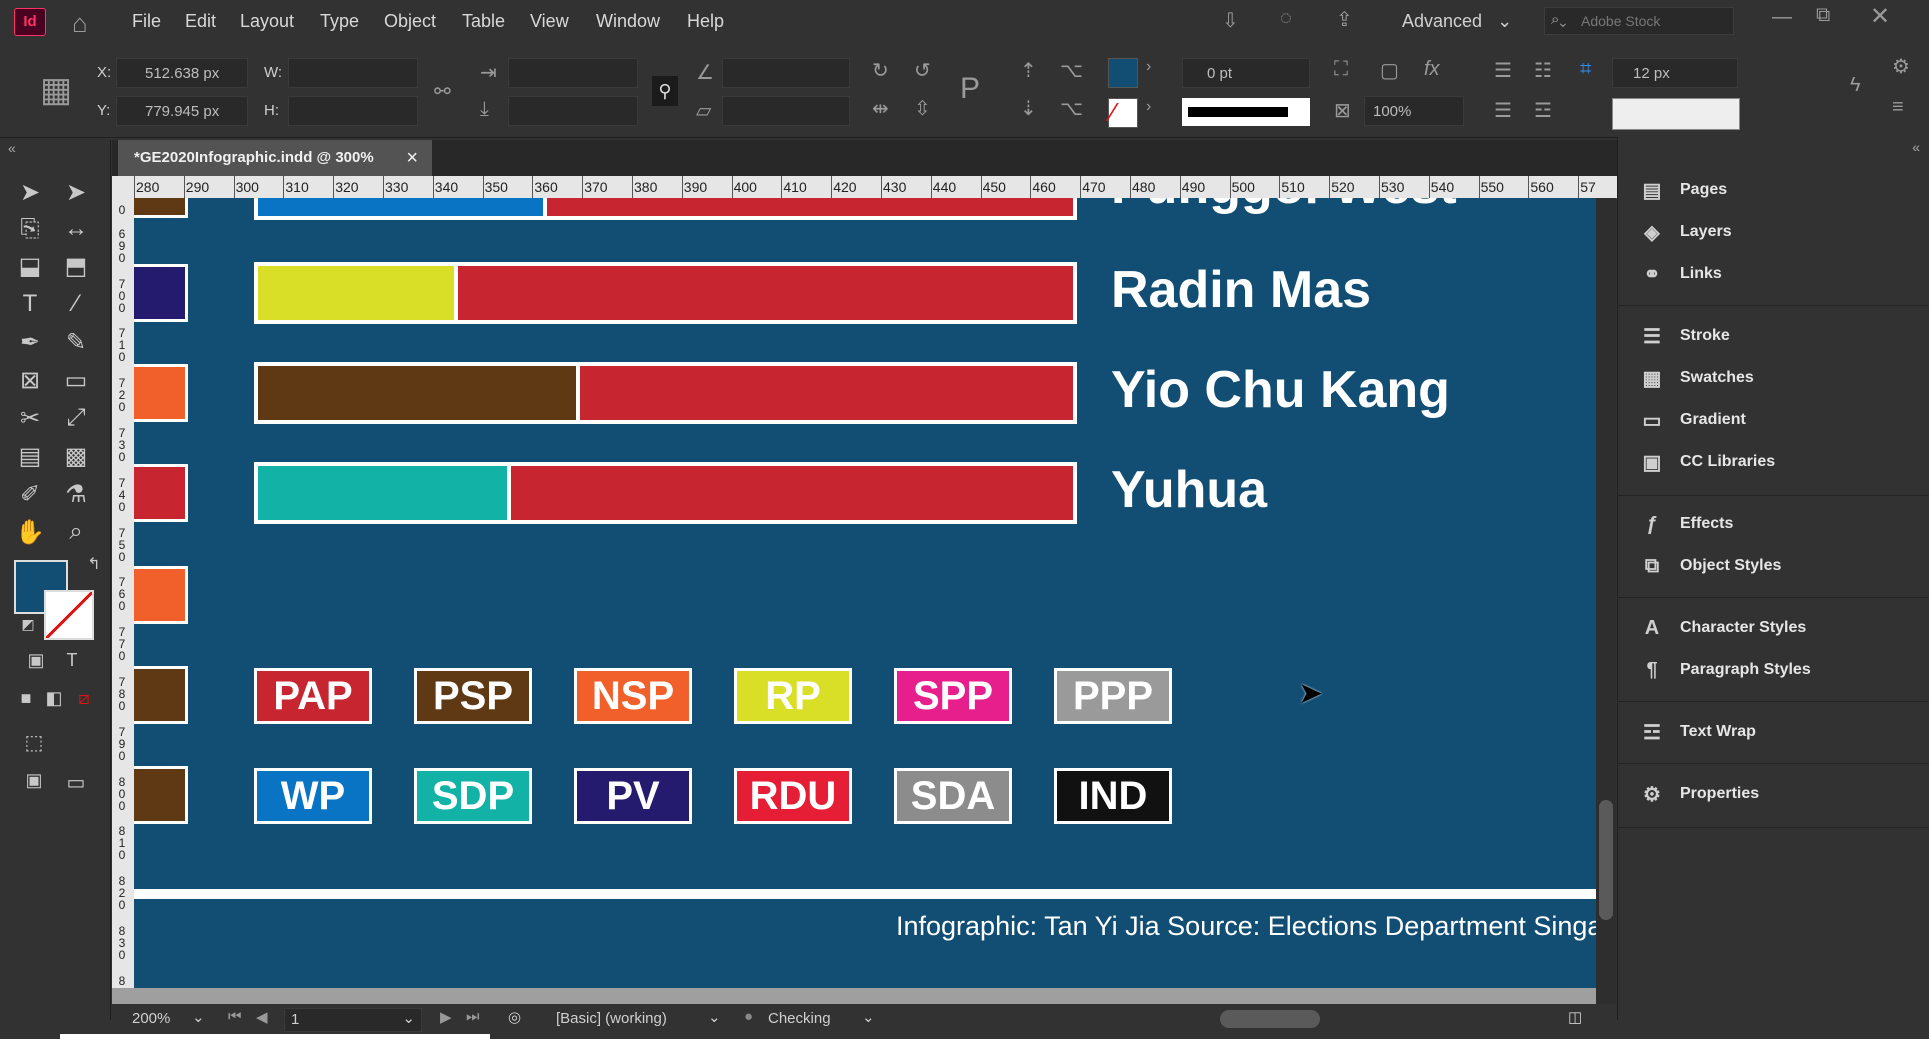 The image size is (1929, 1039). I want to click on constrain-proportions-icon: ⚯, so click(442, 91).